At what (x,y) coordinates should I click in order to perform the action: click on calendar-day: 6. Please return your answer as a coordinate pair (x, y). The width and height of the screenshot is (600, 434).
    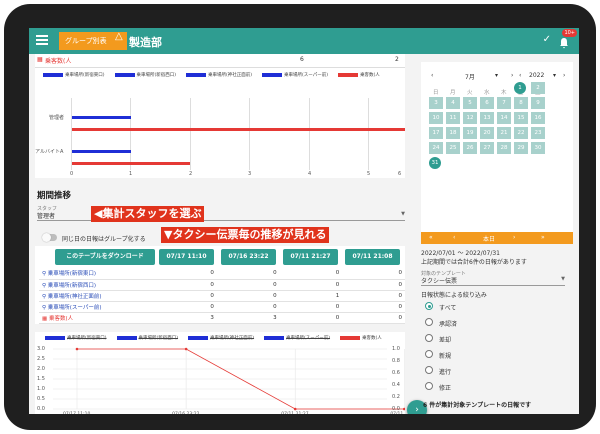
    Looking at the image, I should click on (487, 103).